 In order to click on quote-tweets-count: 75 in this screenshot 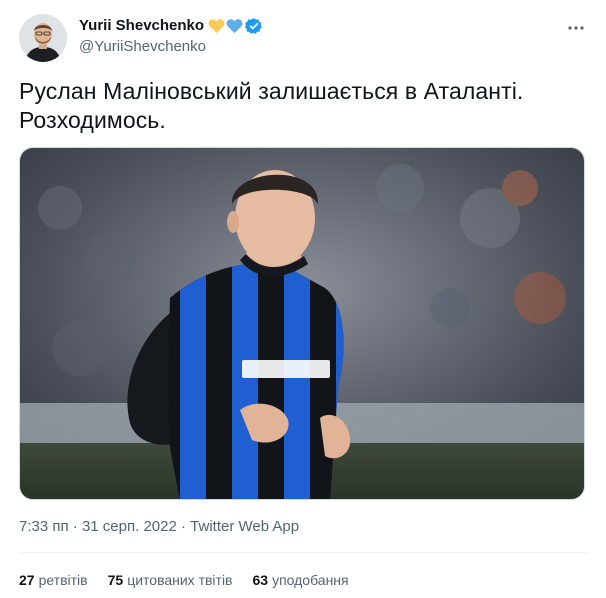, I will do `click(115, 580)`.